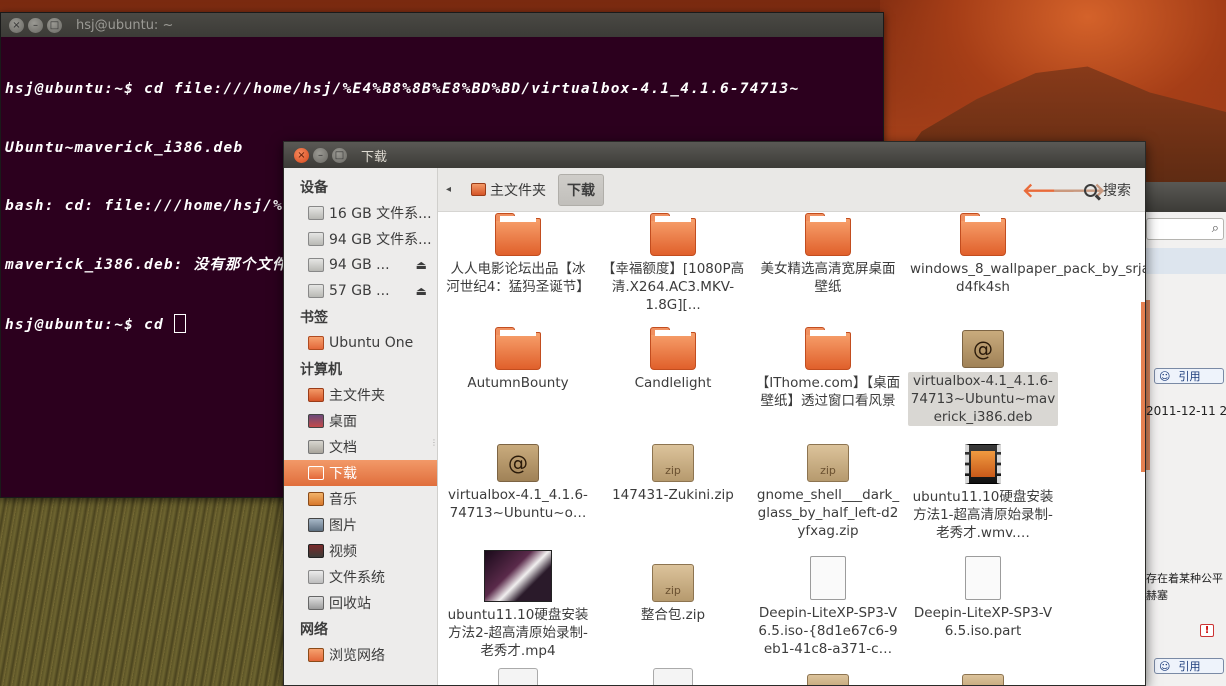  Describe the element at coordinates (89, 325) in the screenshot. I see `terminal-prompt: hsj@ubuntu:~$ cd` at that location.